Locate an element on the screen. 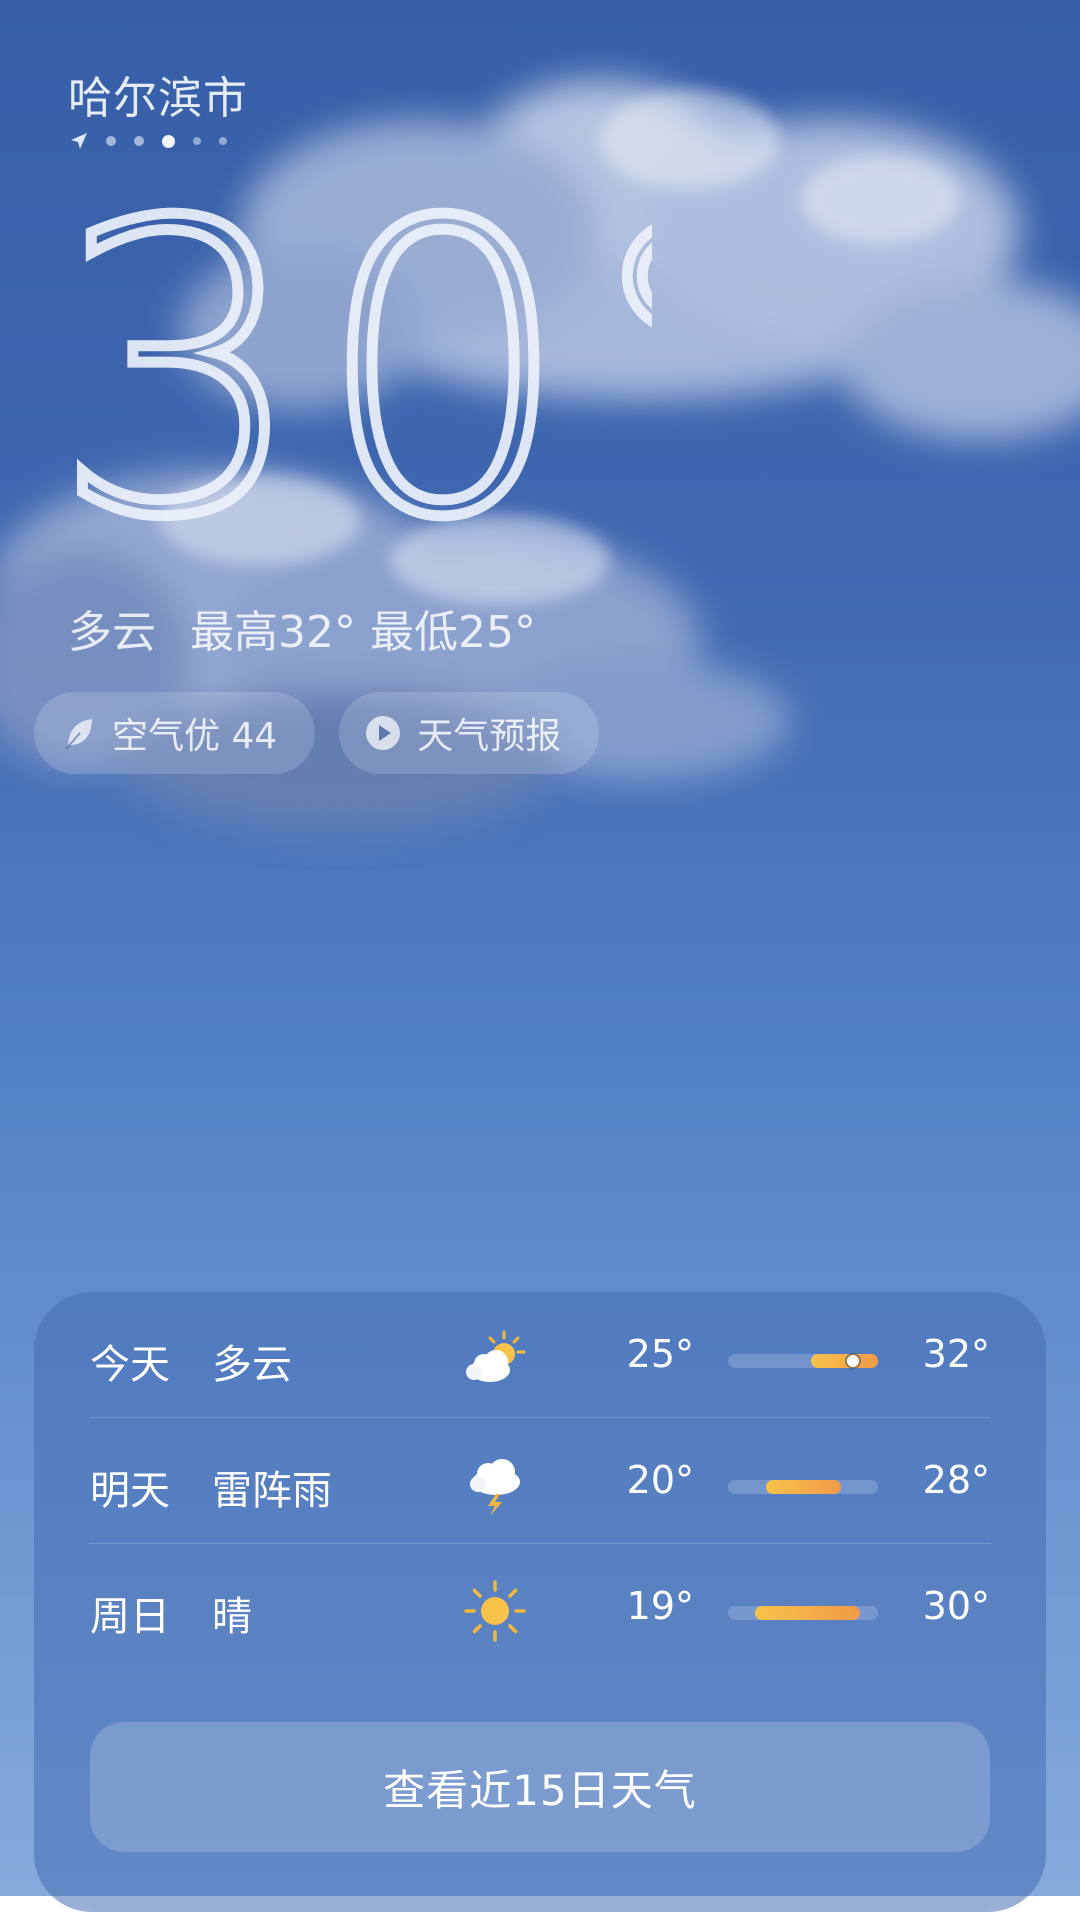 The width and height of the screenshot is (1080, 1912). forecast-low: 25° is located at coordinates (660, 1354).